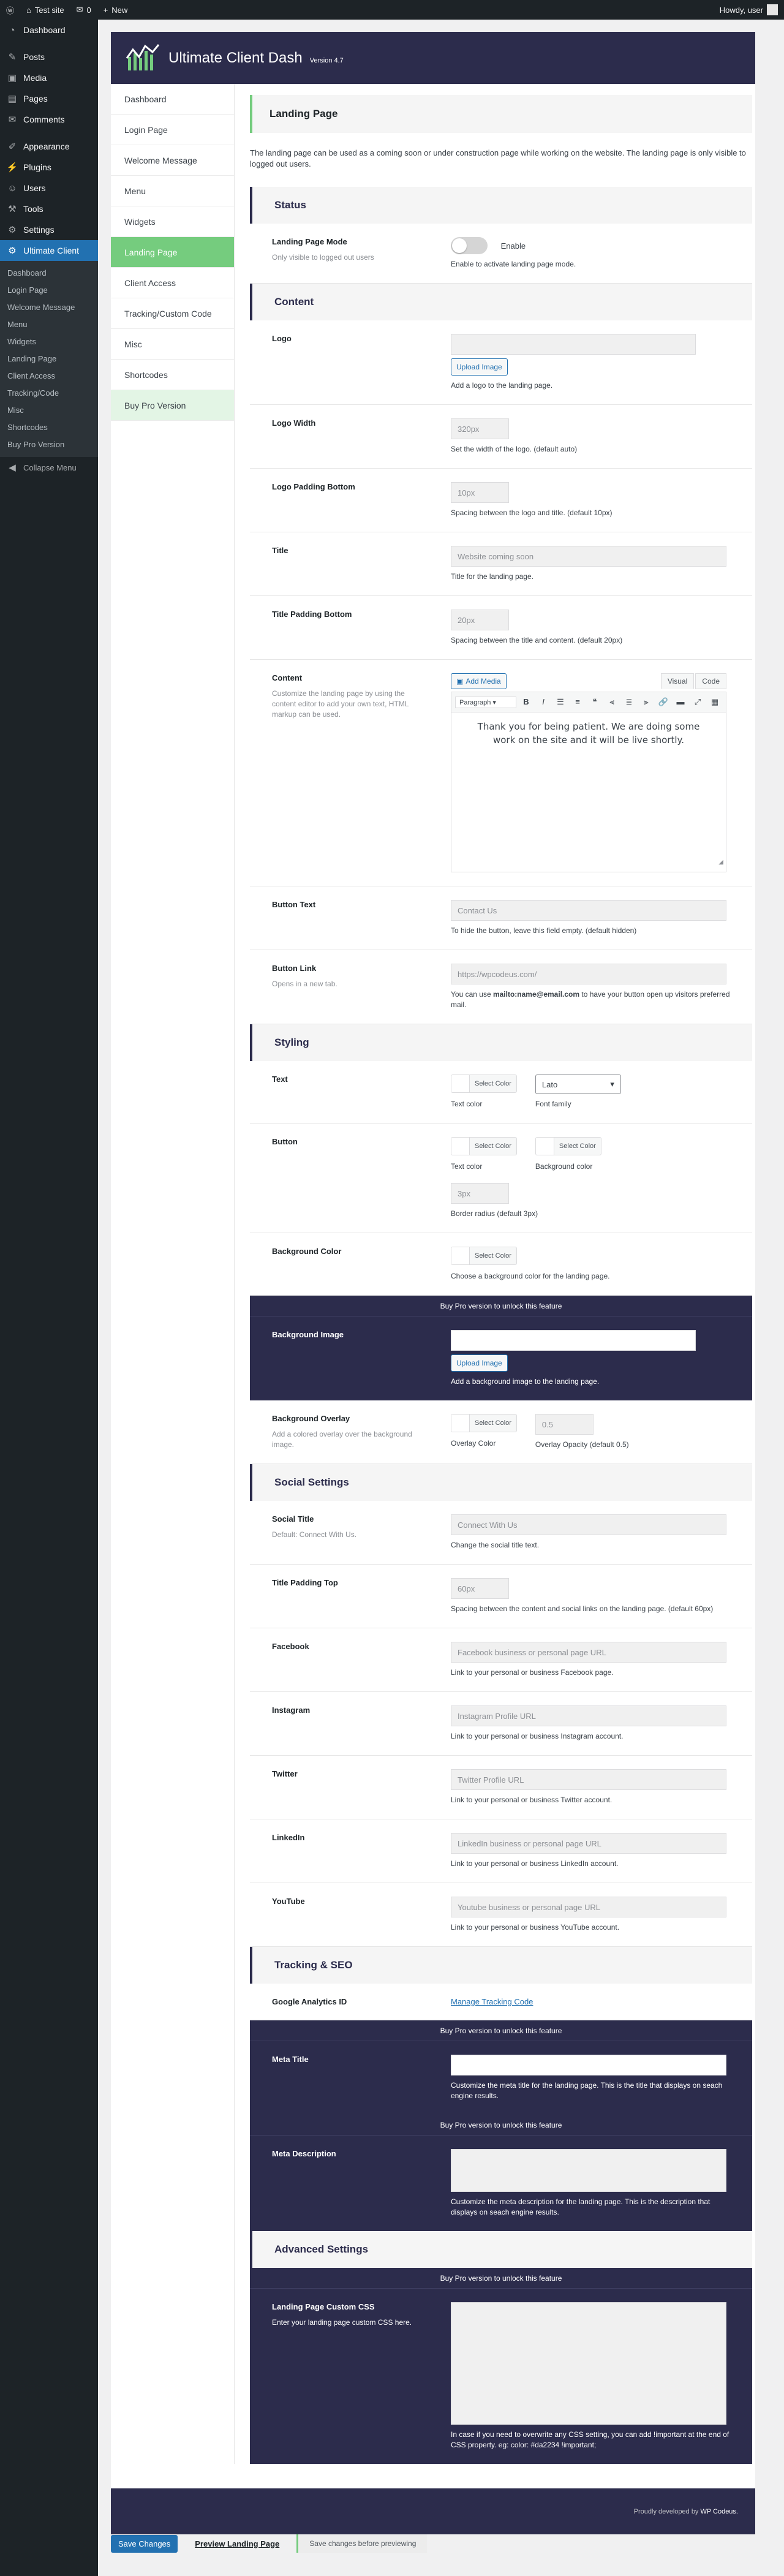  What do you see at coordinates (484, 1256) in the screenshot?
I see `bg-color-picker: Select Color` at bounding box center [484, 1256].